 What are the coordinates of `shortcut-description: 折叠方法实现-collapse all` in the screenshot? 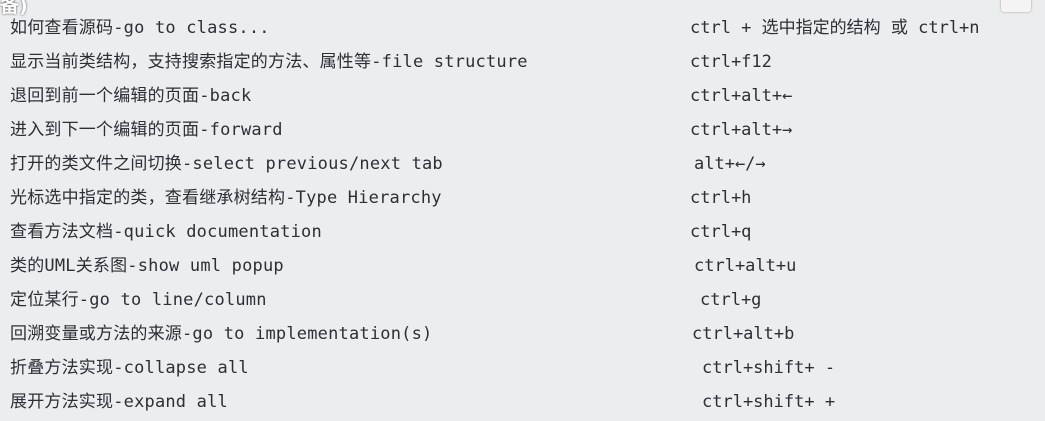 It's located at (129, 368).